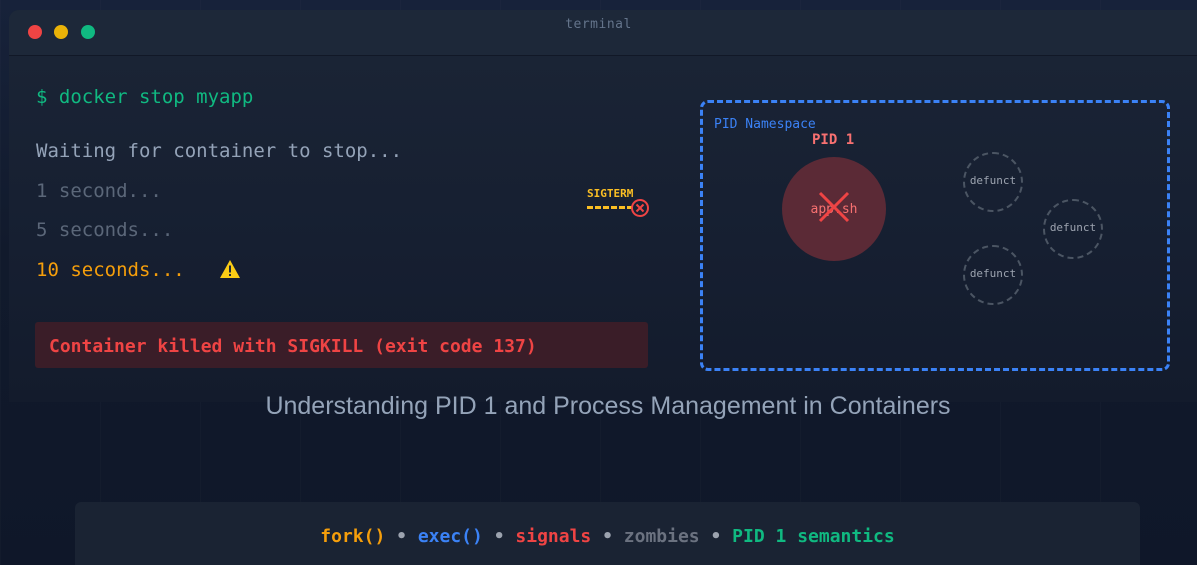  I want to click on terminal-title: terminal, so click(598, 24).